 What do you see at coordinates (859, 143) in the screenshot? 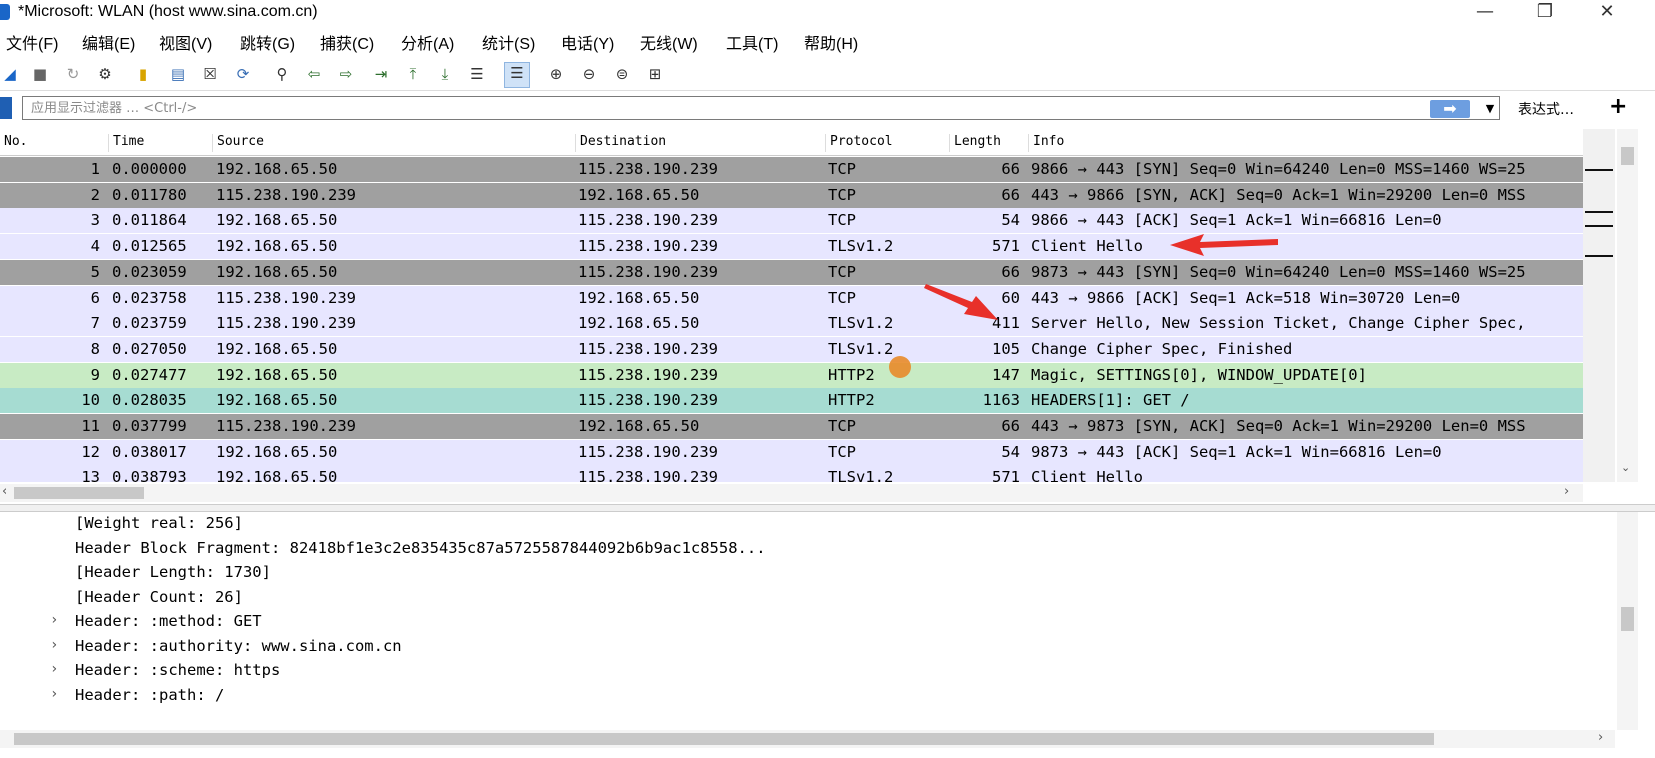
I see `column-protocol: Protocol` at bounding box center [859, 143].